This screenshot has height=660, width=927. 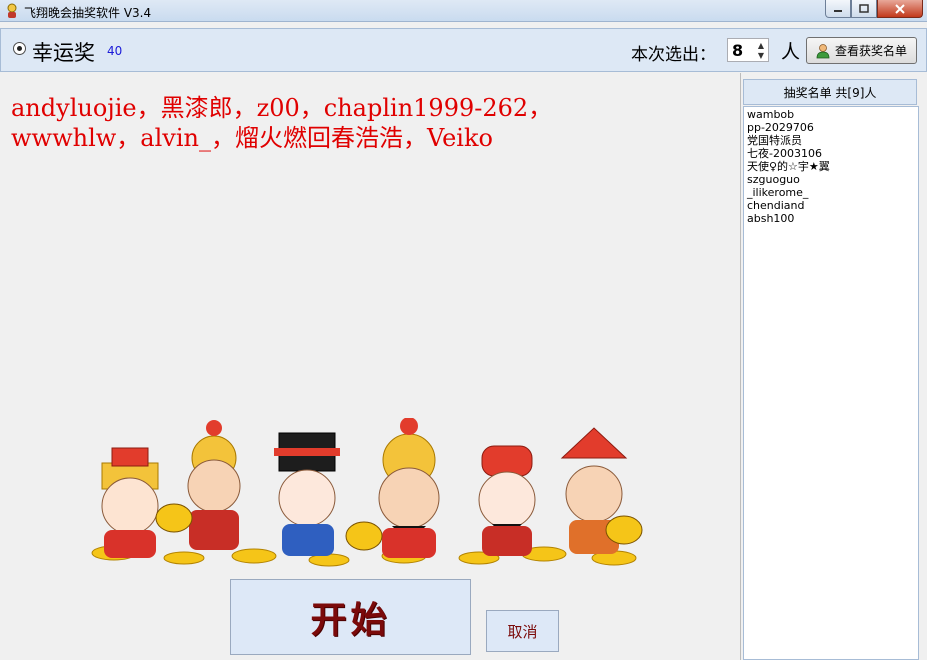 What do you see at coordinates (831, 140) in the screenshot?
I see `list-item: 党国特派员` at bounding box center [831, 140].